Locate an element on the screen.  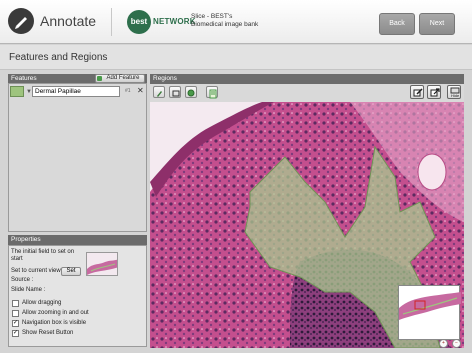
best-logo: best is located at coordinates (139, 22).